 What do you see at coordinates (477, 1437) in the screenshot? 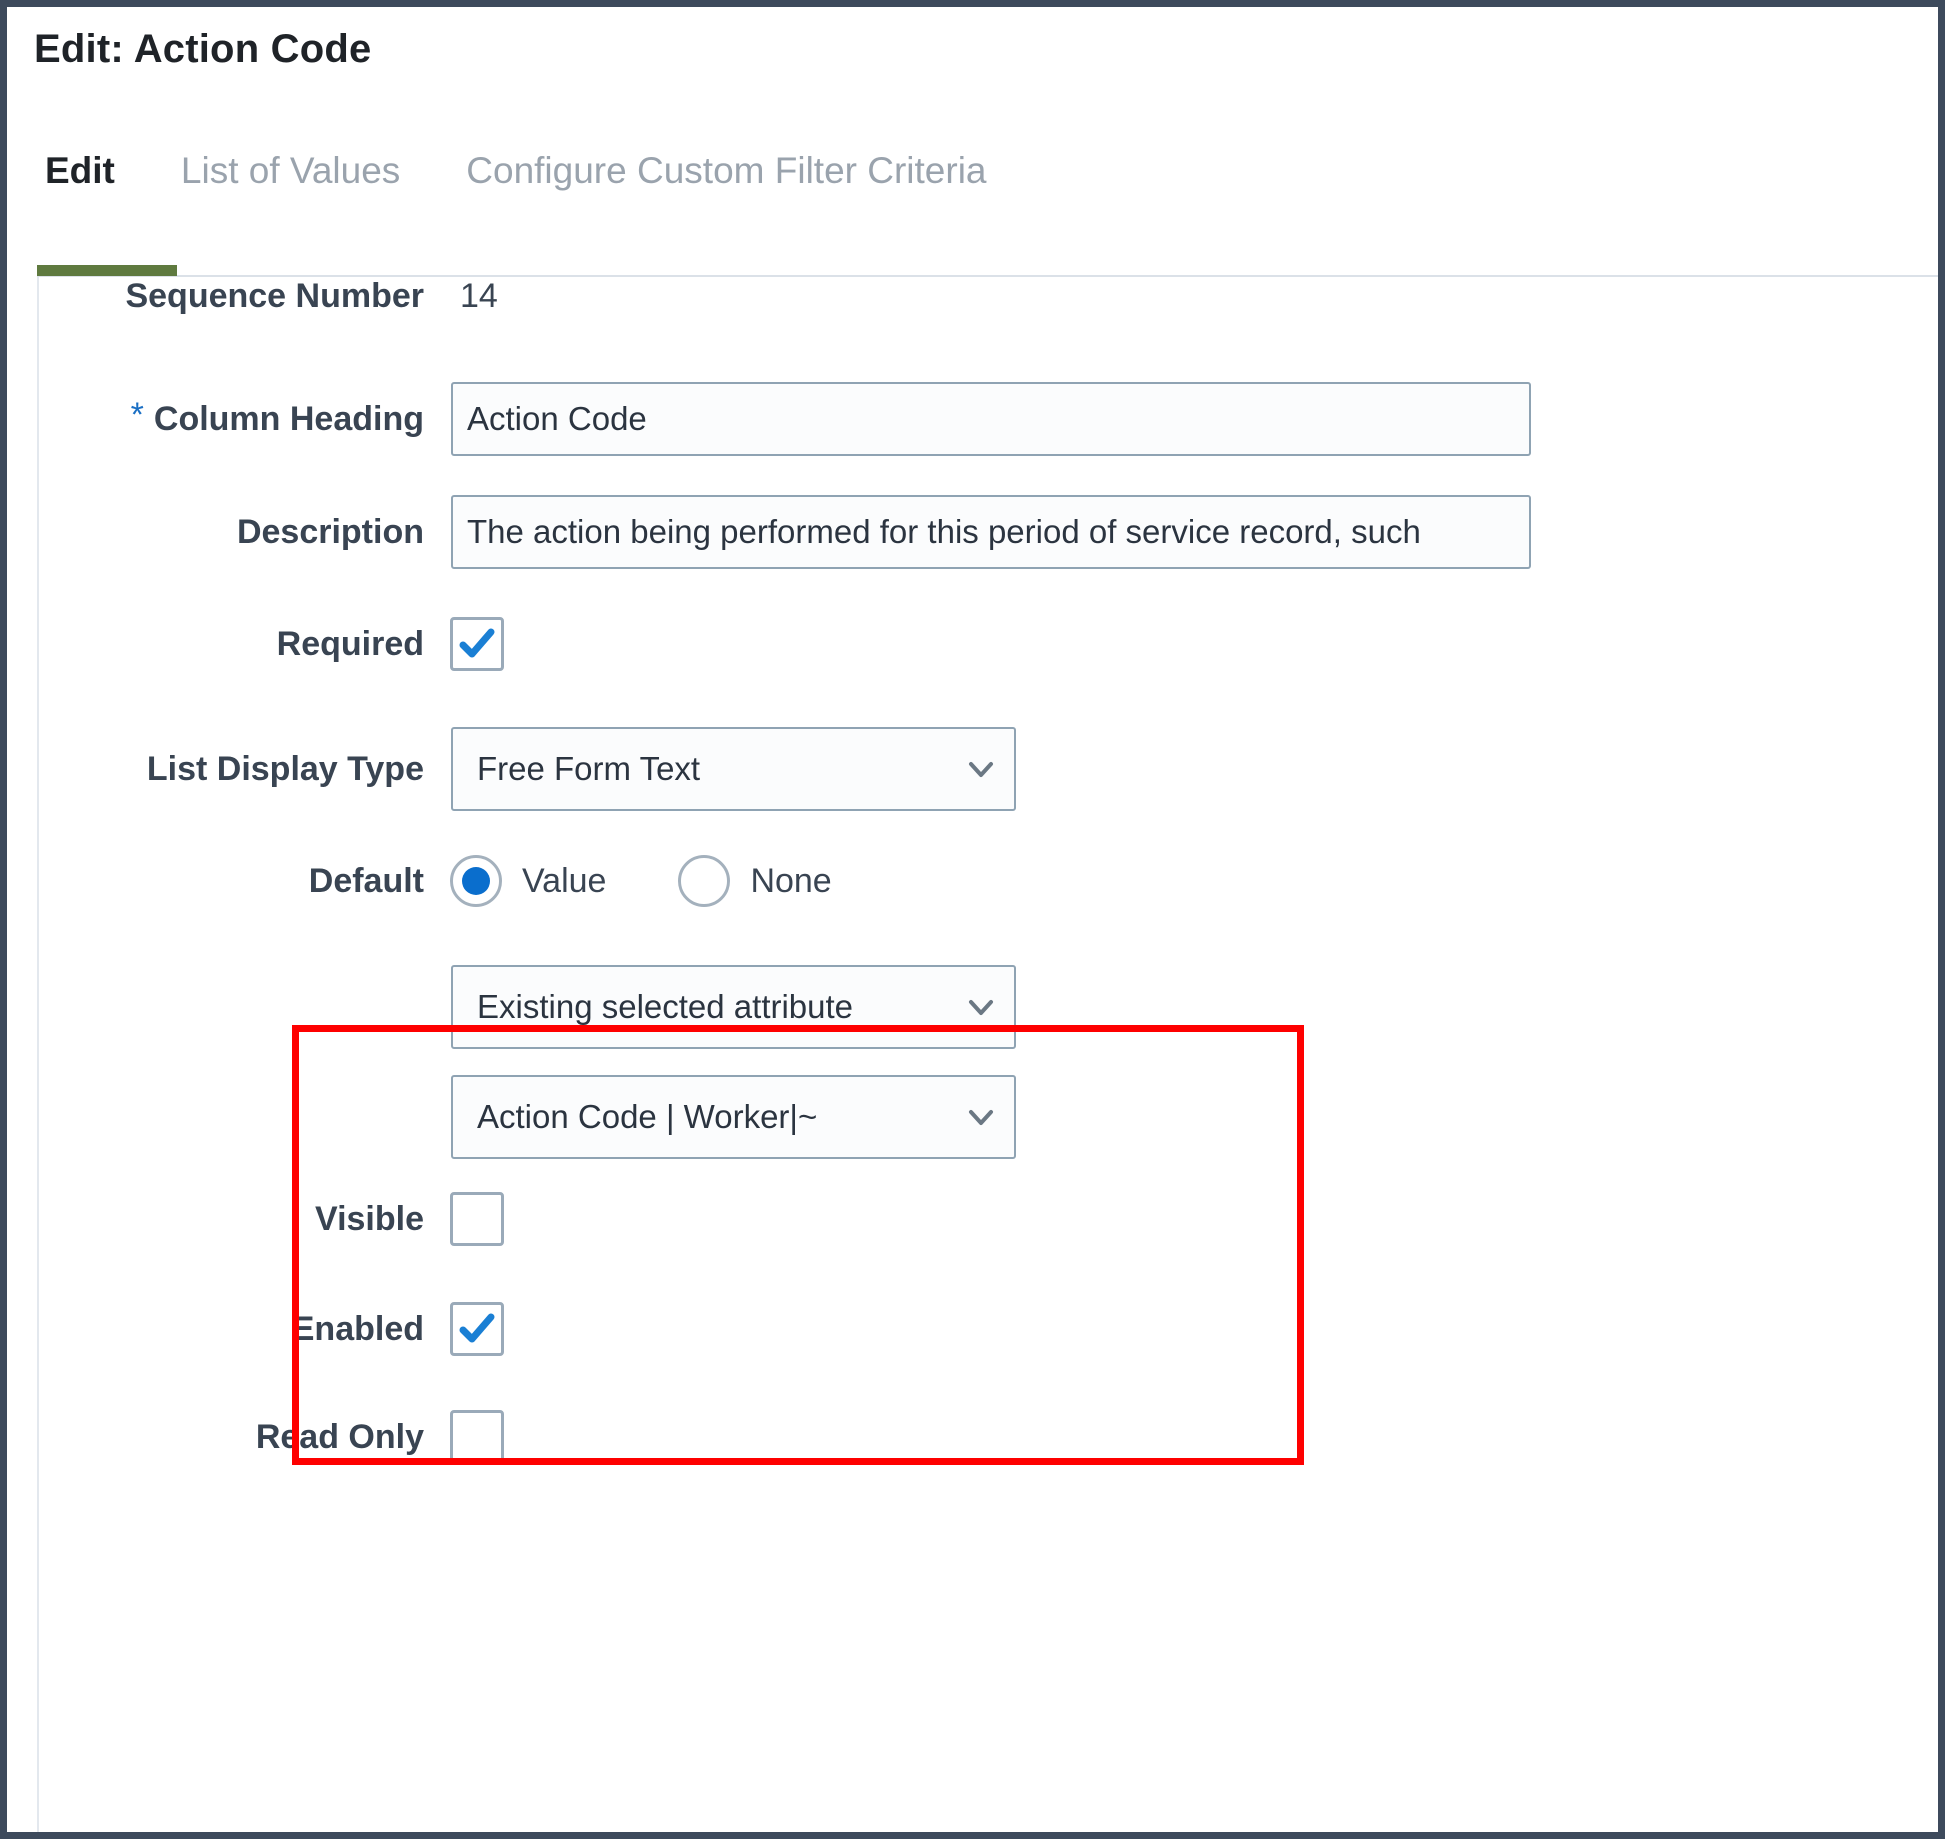
I see `read-only-checkbox` at bounding box center [477, 1437].